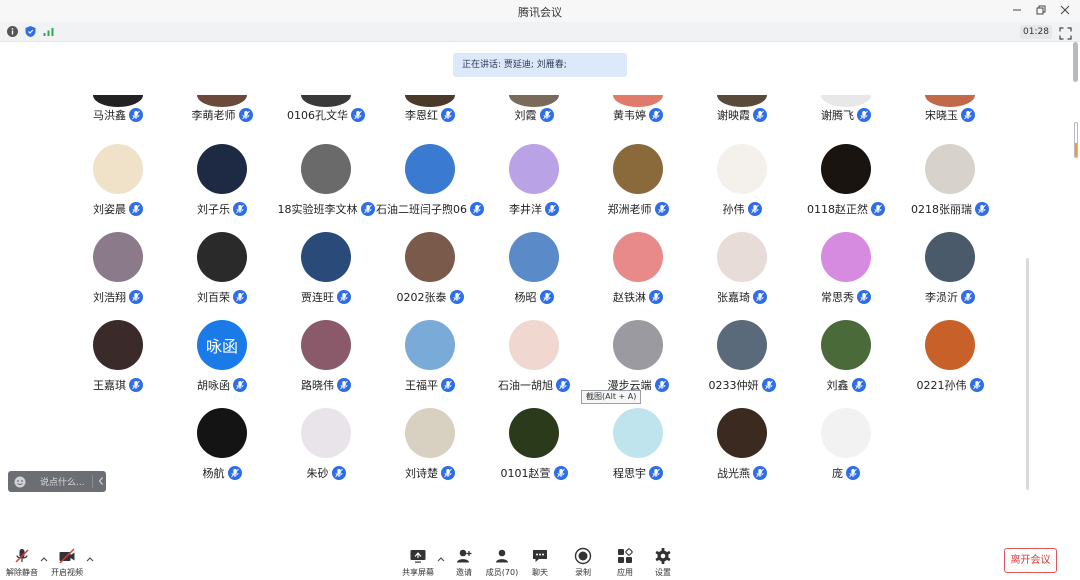 The image size is (1080, 580). What do you see at coordinates (213, 115) in the screenshot?
I see `participant-name: 李萌老师` at bounding box center [213, 115].